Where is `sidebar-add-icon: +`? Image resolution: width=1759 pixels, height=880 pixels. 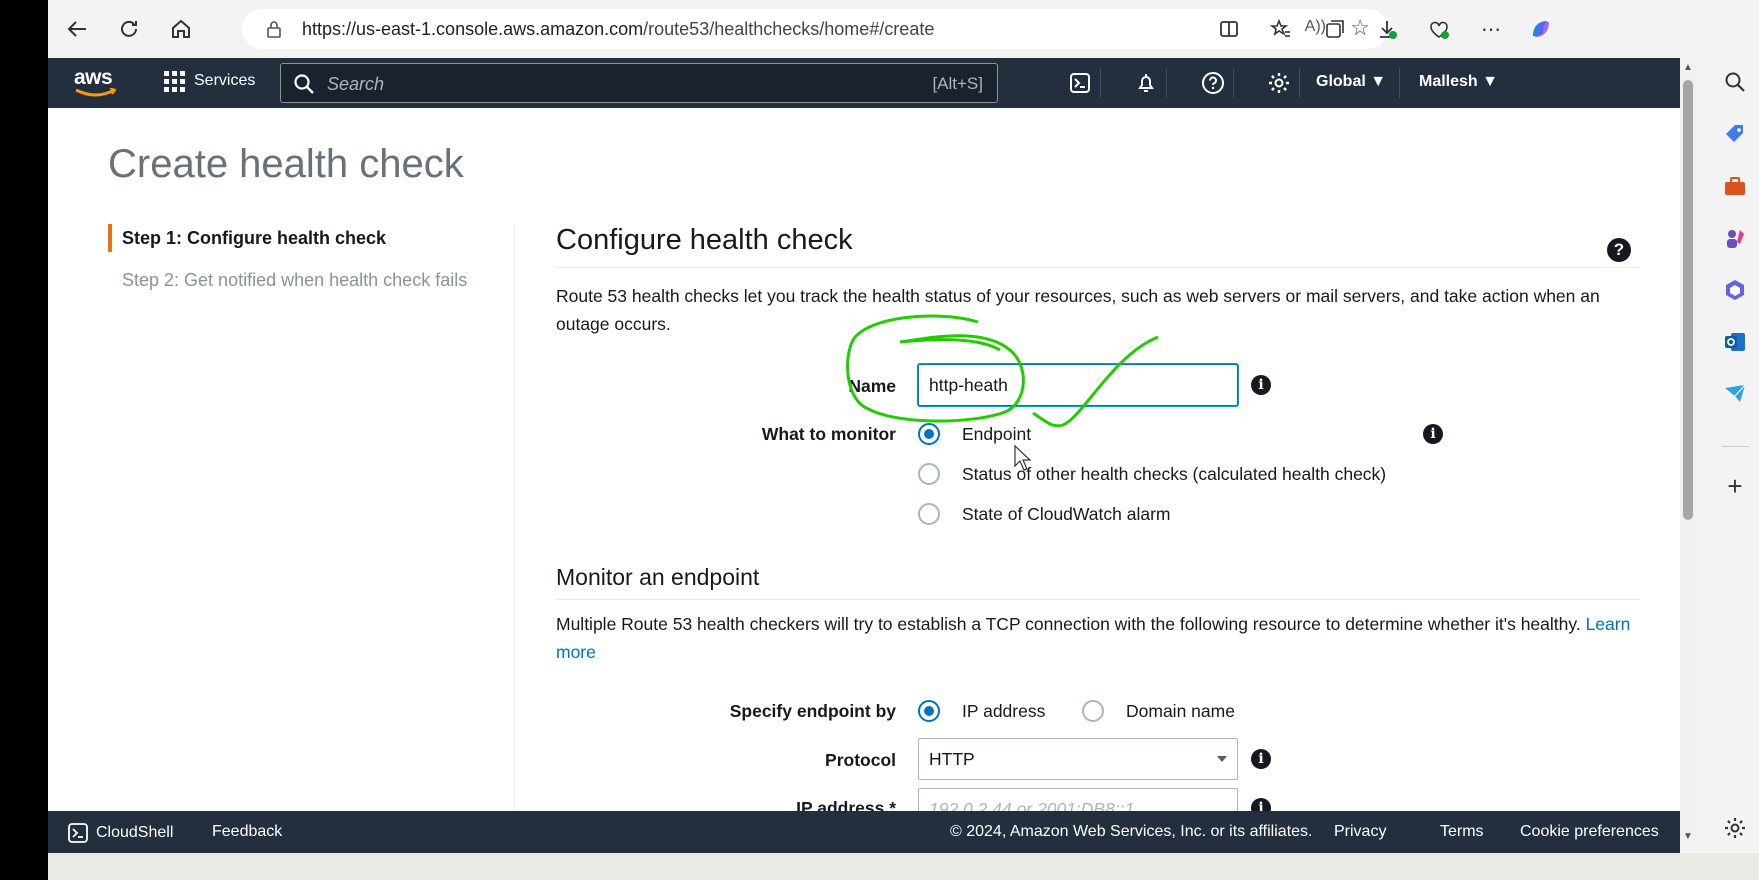
sidebar-add-icon: + is located at coordinates (1735, 486).